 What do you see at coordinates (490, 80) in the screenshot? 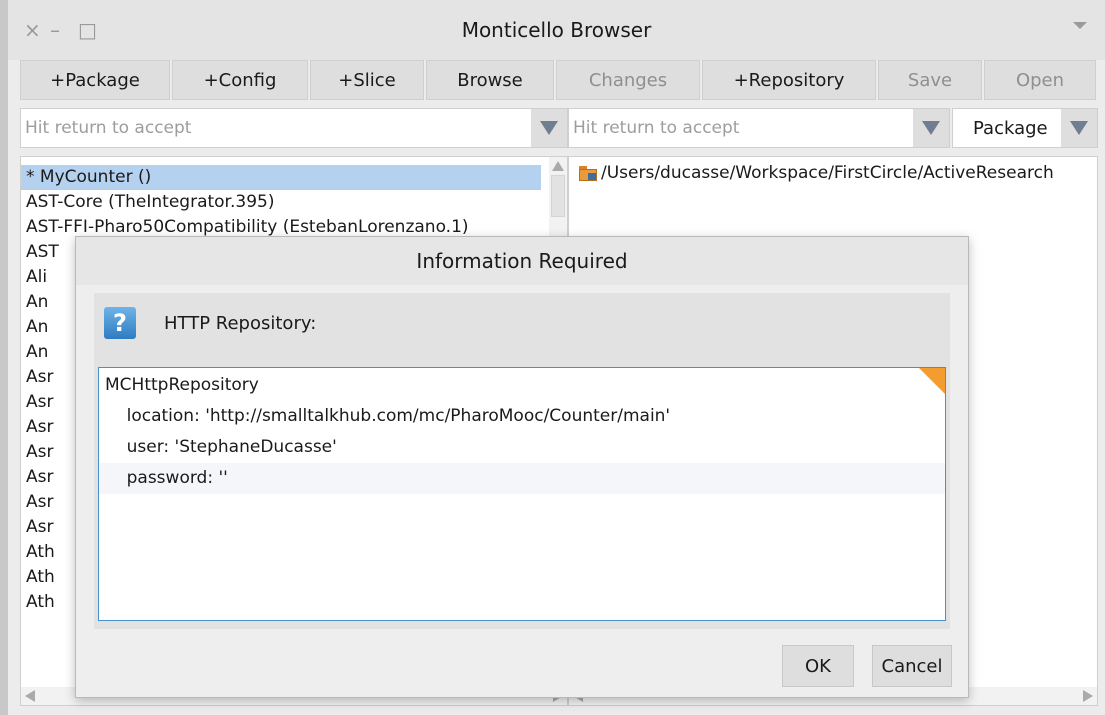
I see `browse-button: Browse` at bounding box center [490, 80].